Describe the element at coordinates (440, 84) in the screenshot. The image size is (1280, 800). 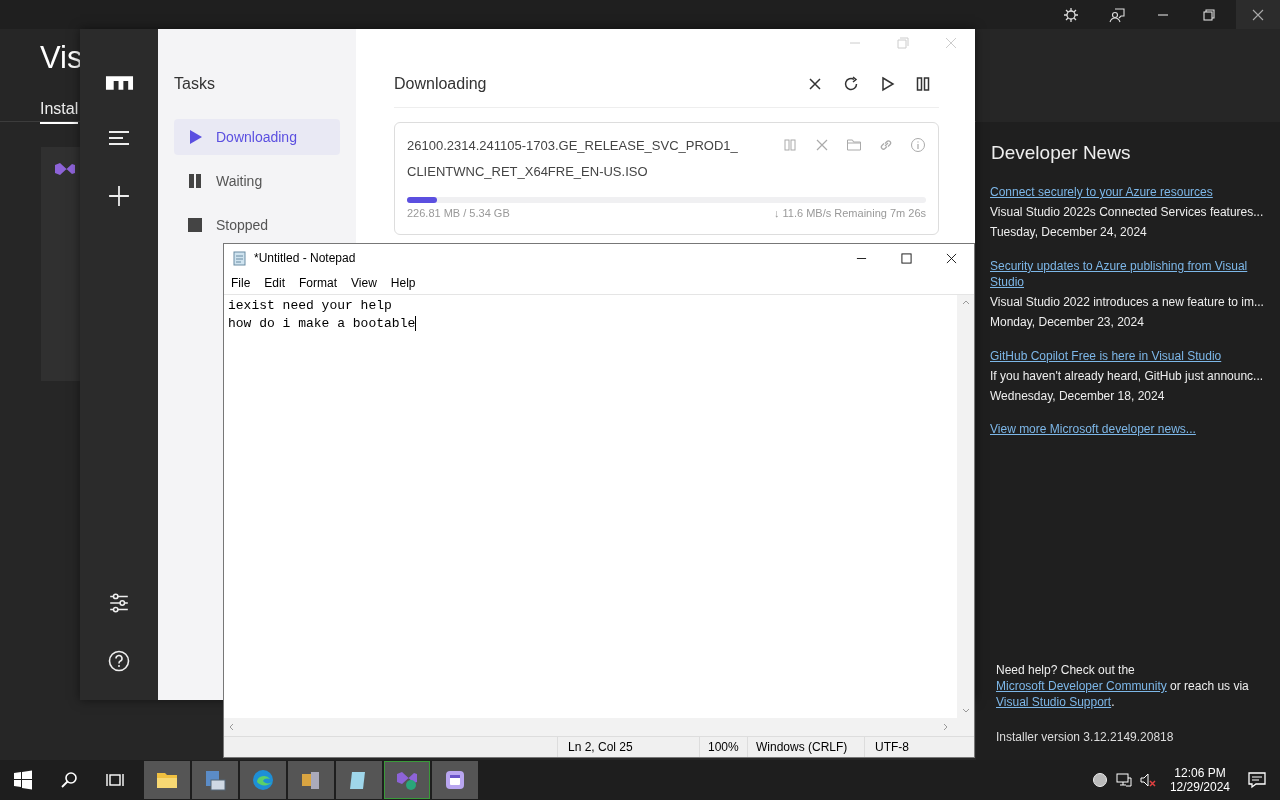
I see `section-title: Downloading` at that location.